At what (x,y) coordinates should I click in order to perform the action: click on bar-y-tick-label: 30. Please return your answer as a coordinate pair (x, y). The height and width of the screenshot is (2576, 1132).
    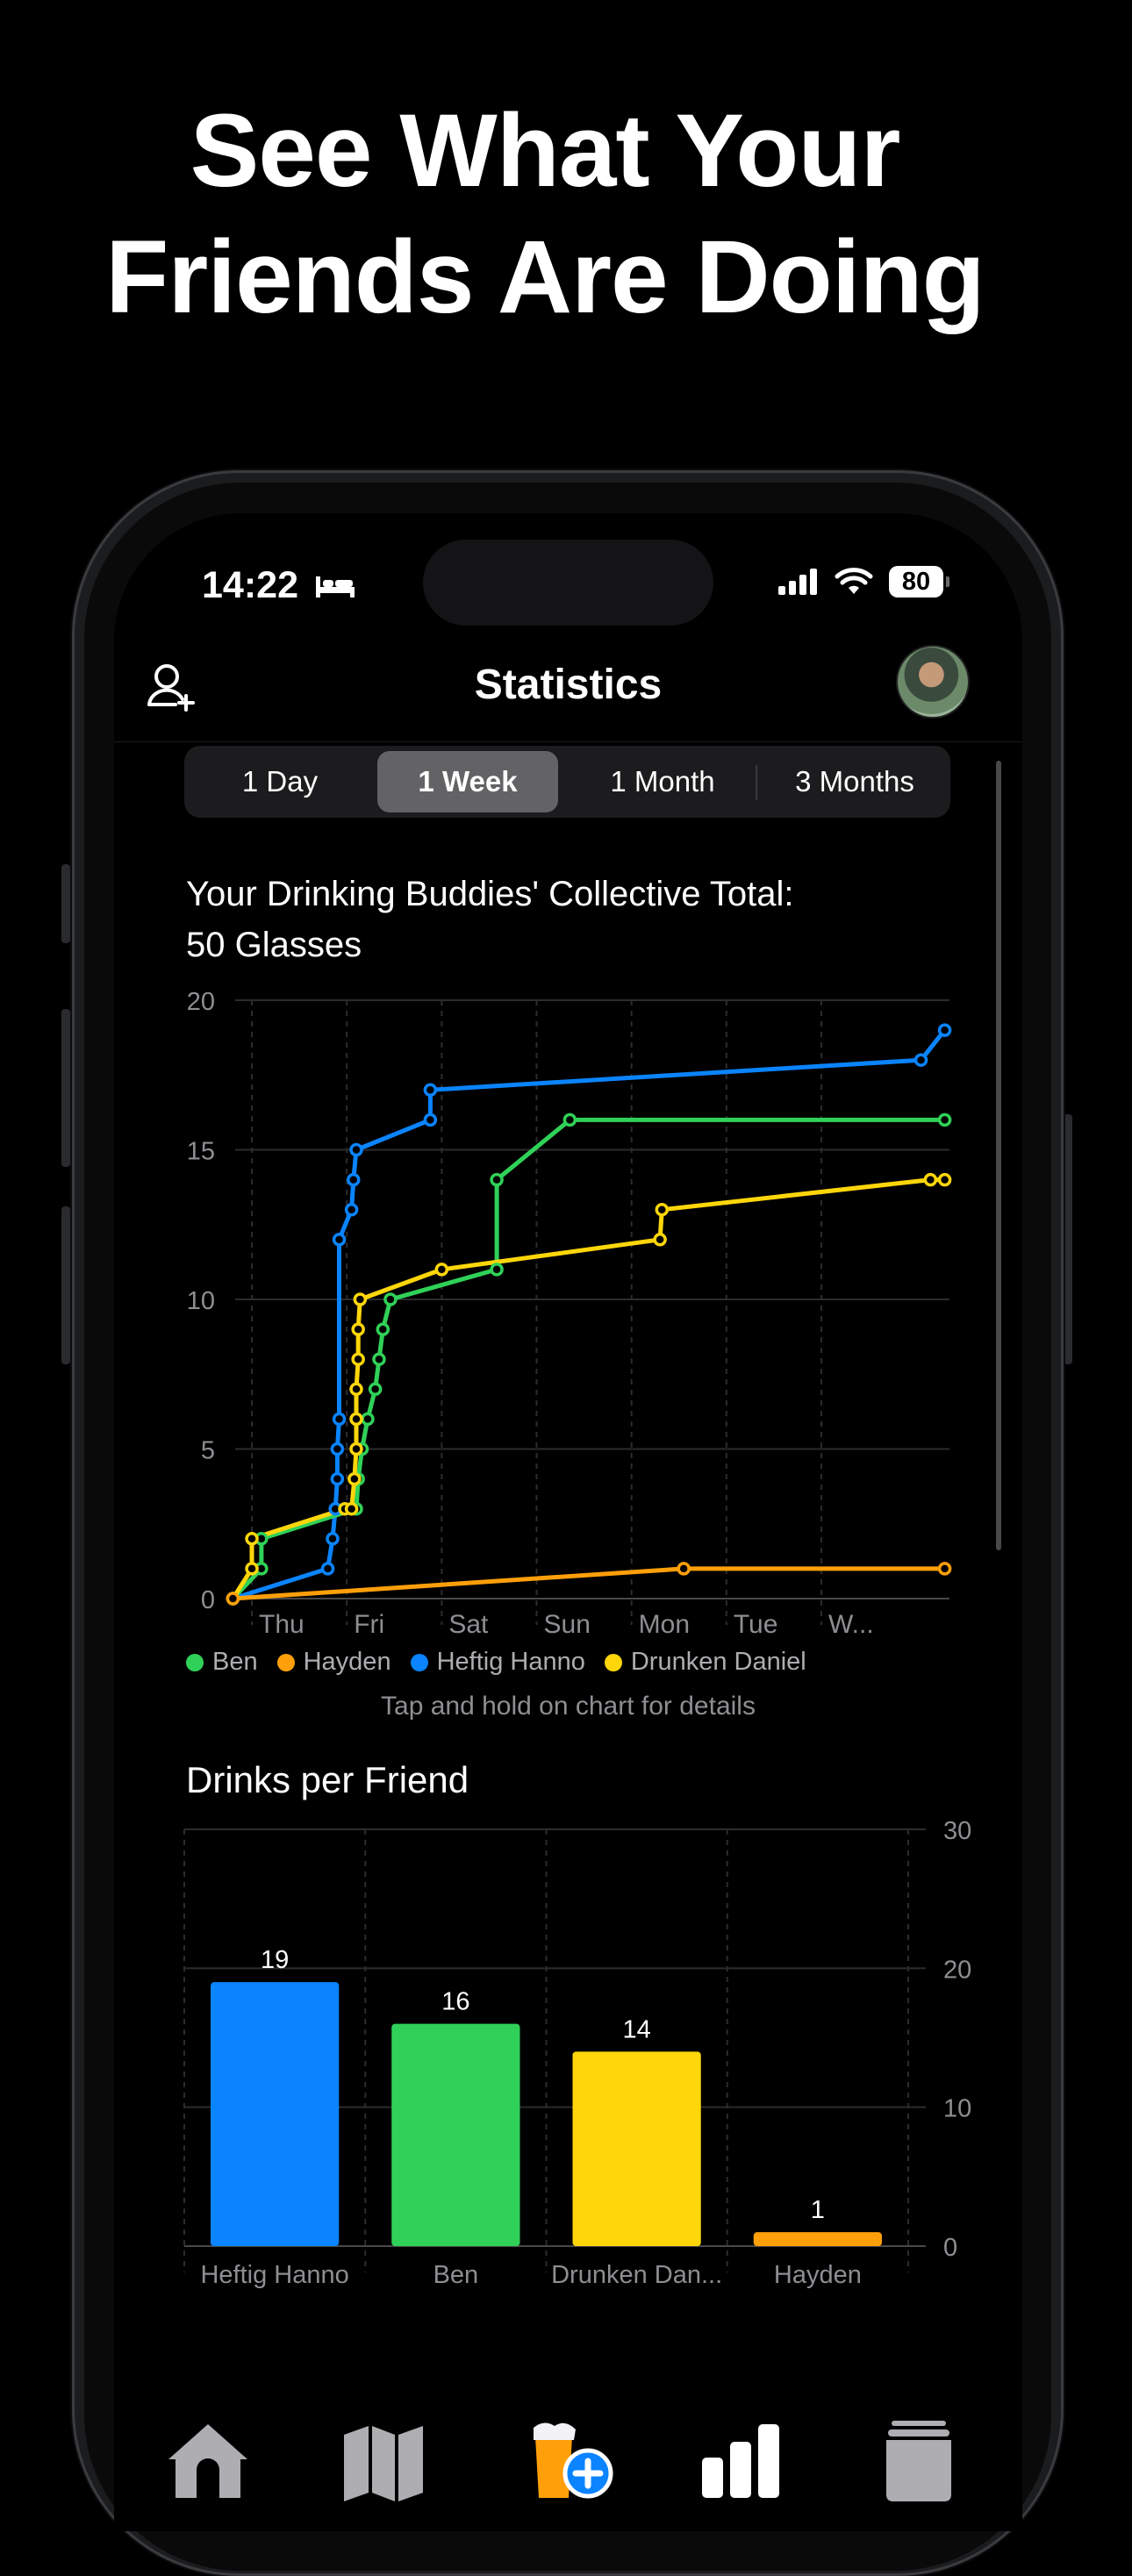
    Looking at the image, I should click on (957, 1831).